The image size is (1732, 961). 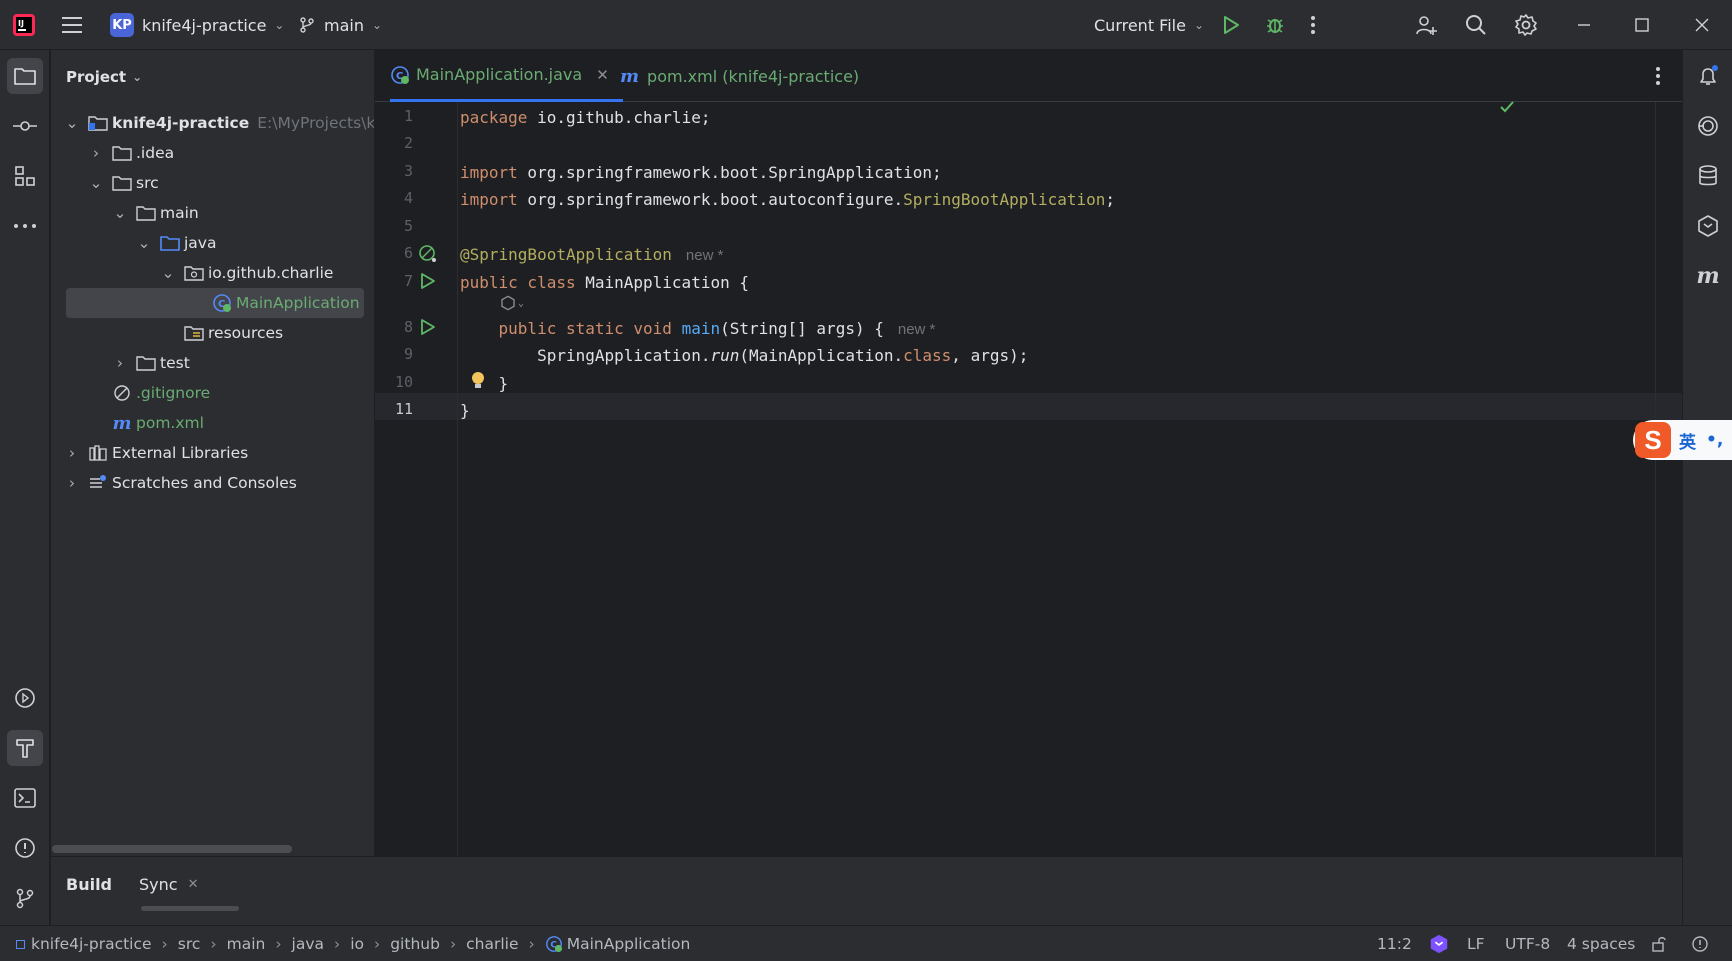 What do you see at coordinates (246, 944) in the screenshot?
I see `breadcrumb-item: main` at bounding box center [246, 944].